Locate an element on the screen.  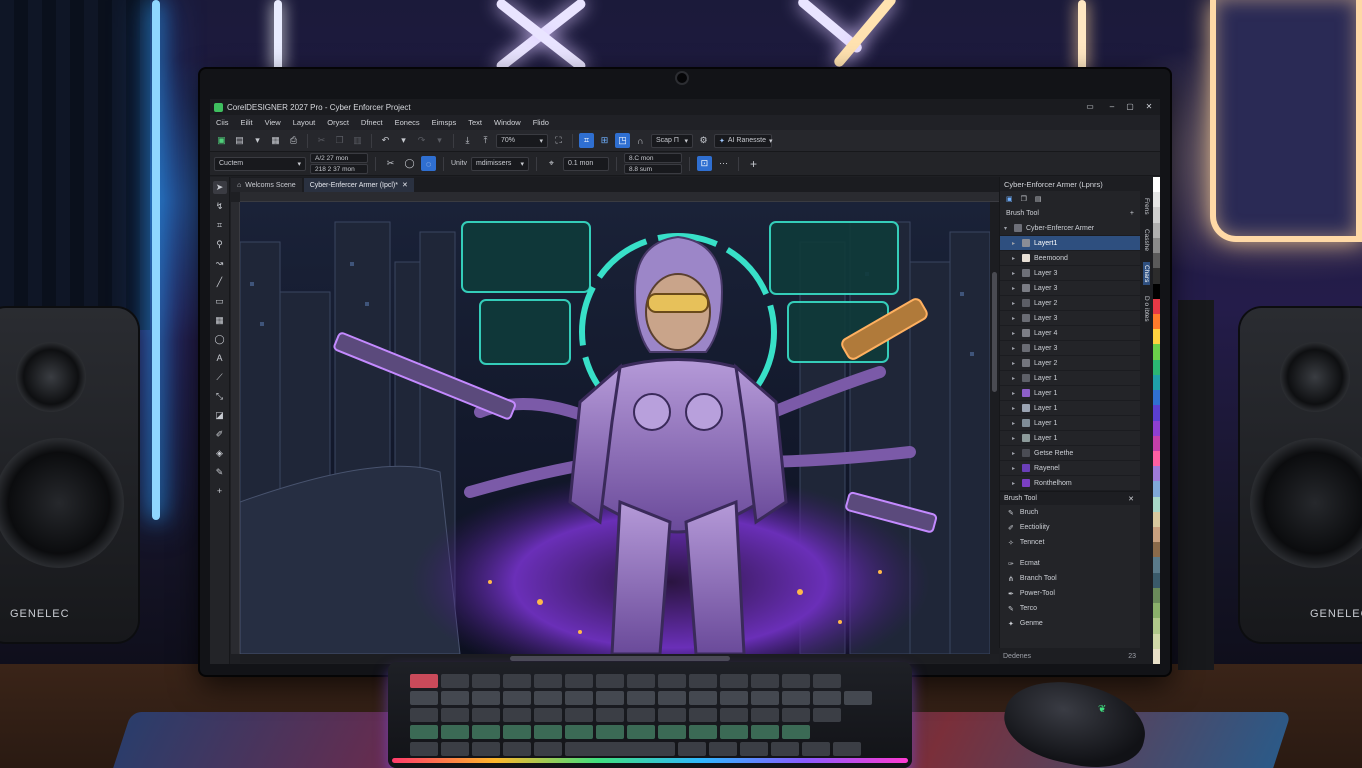
export-icon: ⤒ is located at coordinates (485, 140).